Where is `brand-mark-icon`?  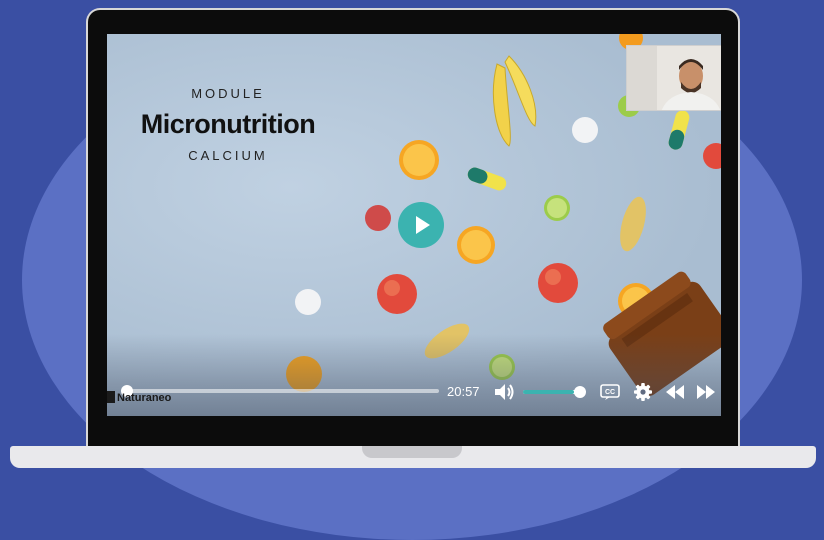
brand-mark-icon is located at coordinates (111, 397).